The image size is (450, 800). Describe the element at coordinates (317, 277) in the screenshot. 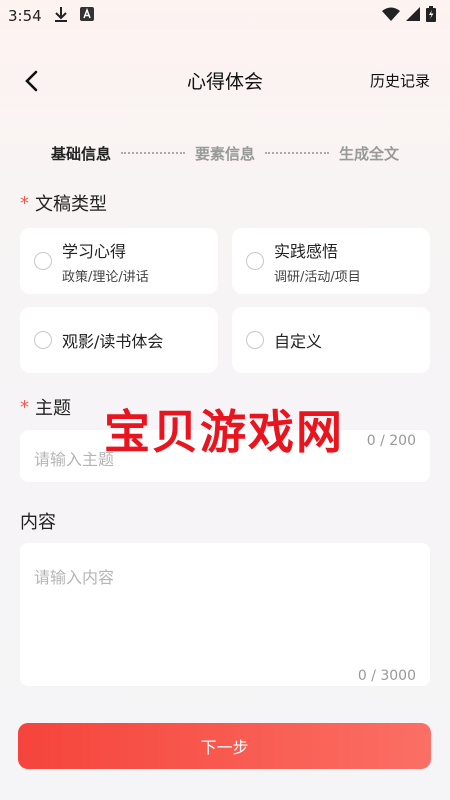

I see `option-subtitle: 调研/活动/项目` at that location.